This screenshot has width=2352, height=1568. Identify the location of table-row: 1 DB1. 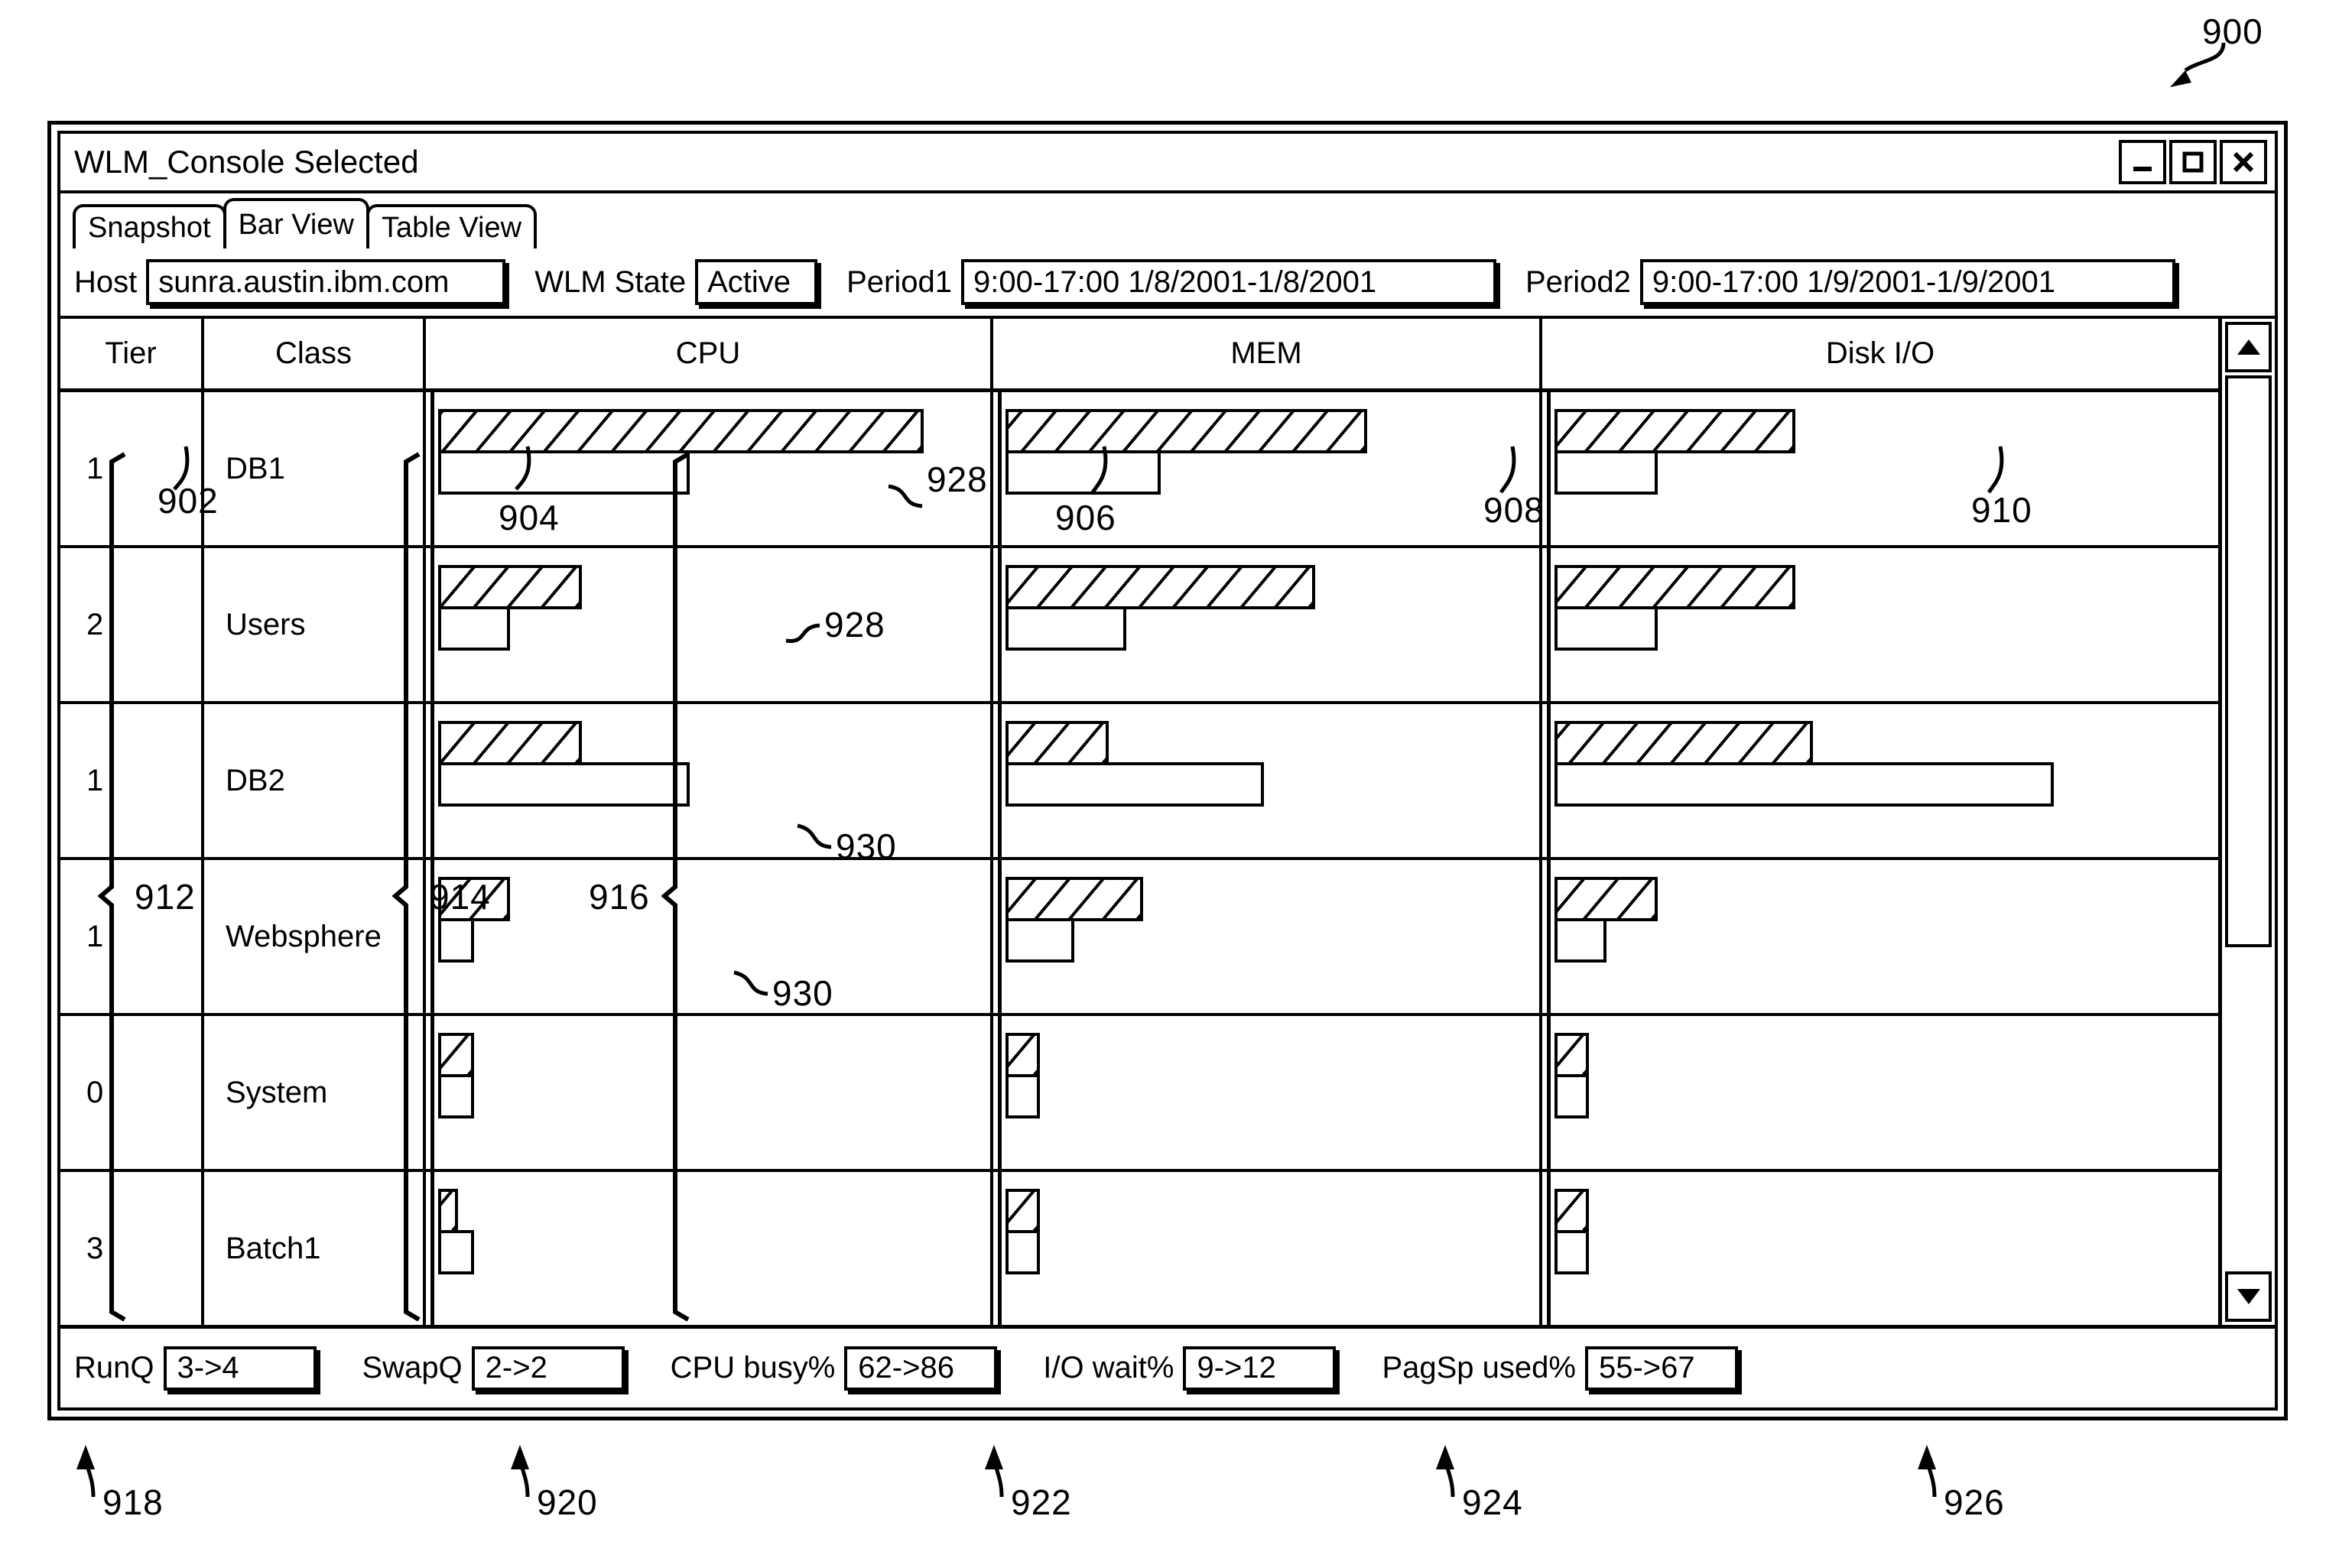
(1139, 470).